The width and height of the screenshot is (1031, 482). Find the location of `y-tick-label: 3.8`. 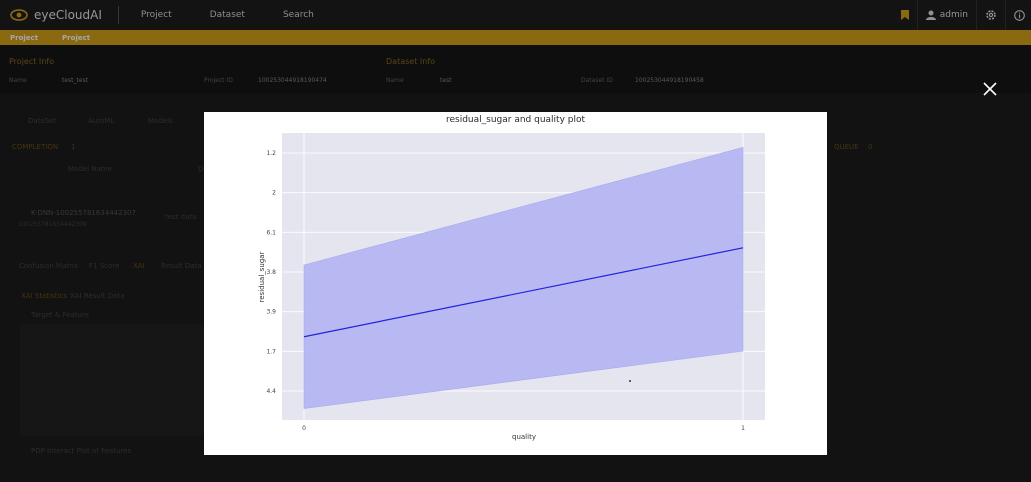

y-tick-label: 3.8 is located at coordinates (271, 272).